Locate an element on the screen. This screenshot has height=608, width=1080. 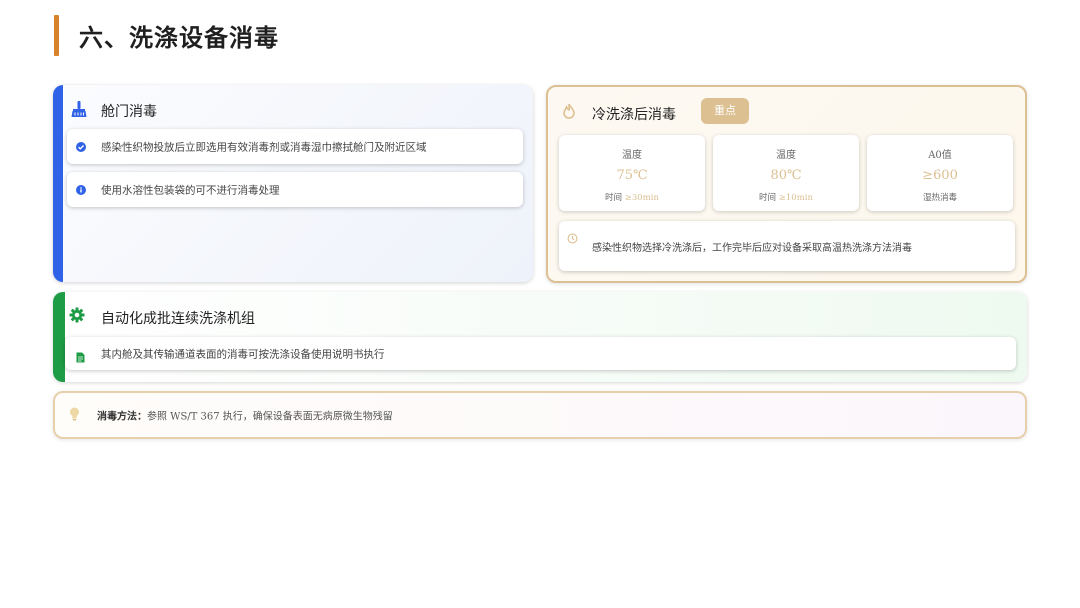
metric-card: A0值 ≥600 湿热消毒 is located at coordinates (940, 173).